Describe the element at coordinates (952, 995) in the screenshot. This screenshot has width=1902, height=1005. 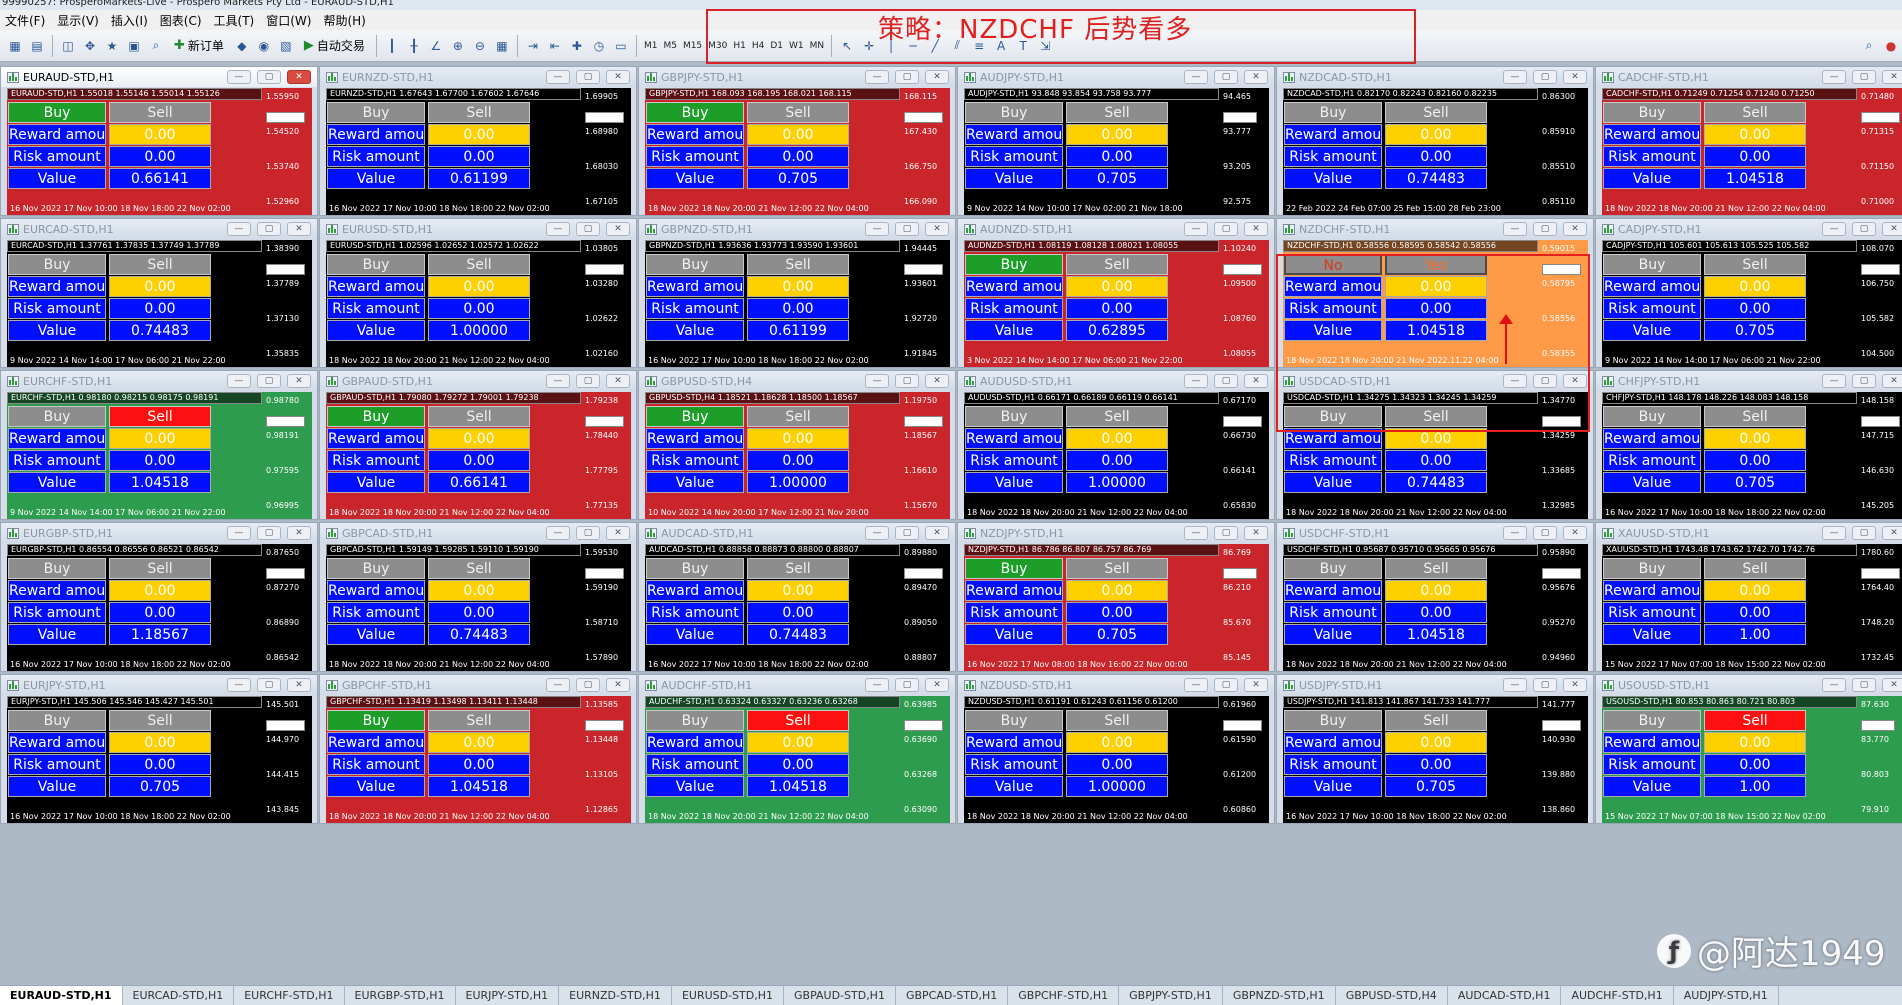
I see `chart-tab: GBPCAD-STD,H1` at that location.